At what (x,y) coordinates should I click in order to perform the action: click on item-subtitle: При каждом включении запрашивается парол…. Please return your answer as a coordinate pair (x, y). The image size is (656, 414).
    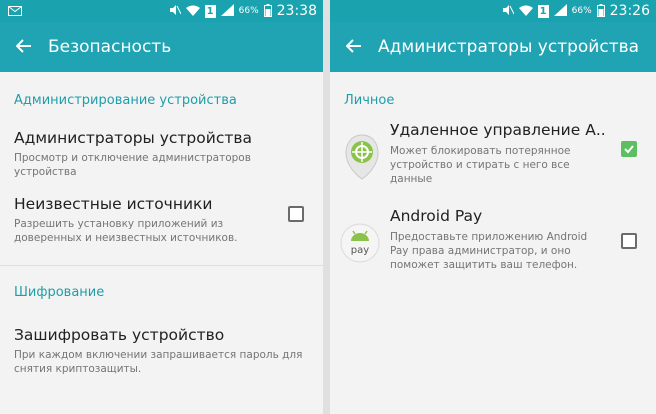
    Looking at the image, I should click on (158, 362).